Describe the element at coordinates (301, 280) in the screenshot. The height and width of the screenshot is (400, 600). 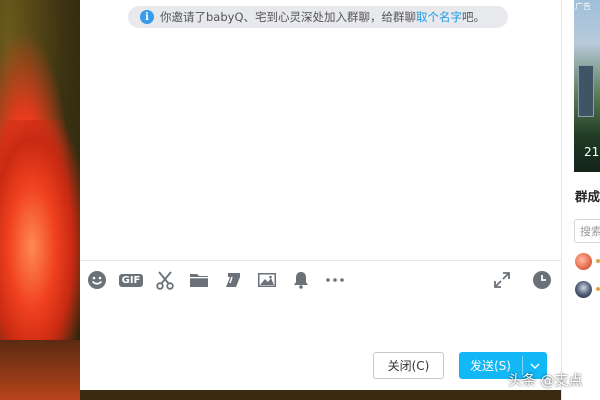
I see `bell-icon` at that location.